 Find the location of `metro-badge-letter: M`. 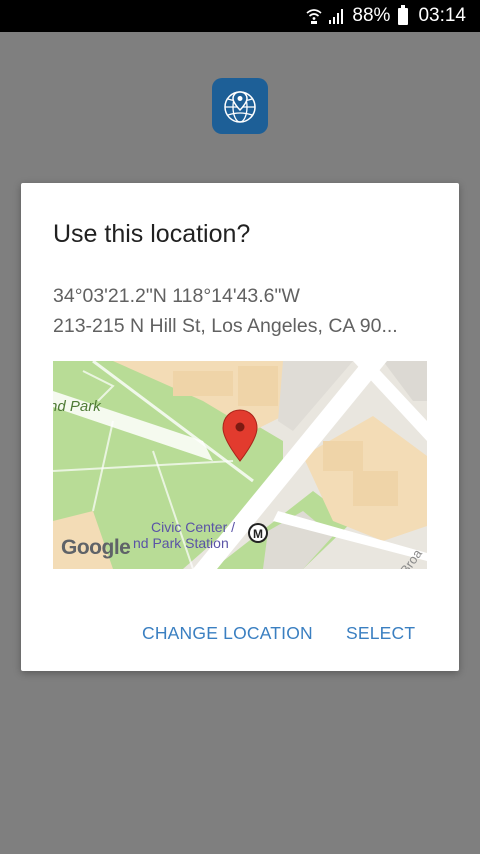

metro-badge-letter: M is located at coordinates (258, 534).